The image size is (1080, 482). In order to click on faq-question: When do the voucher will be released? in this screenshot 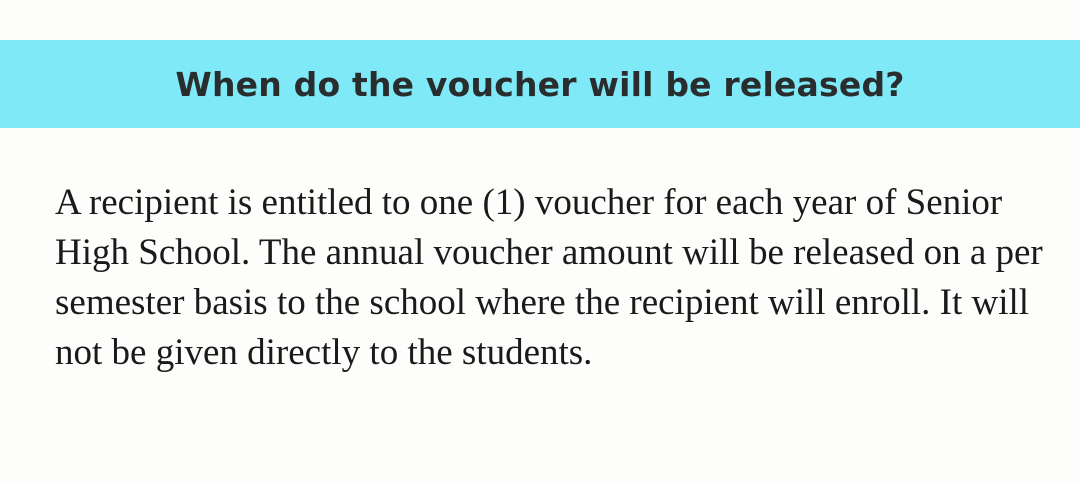, I will do `click(540, 84)`.